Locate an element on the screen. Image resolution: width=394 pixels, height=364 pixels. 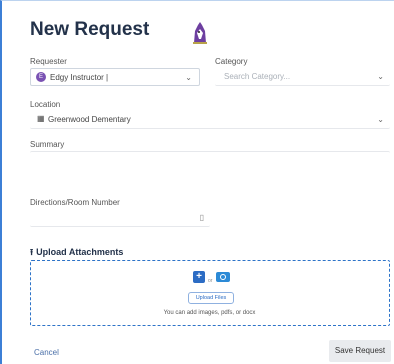
or-text: or is located at coordinates (210, 281).